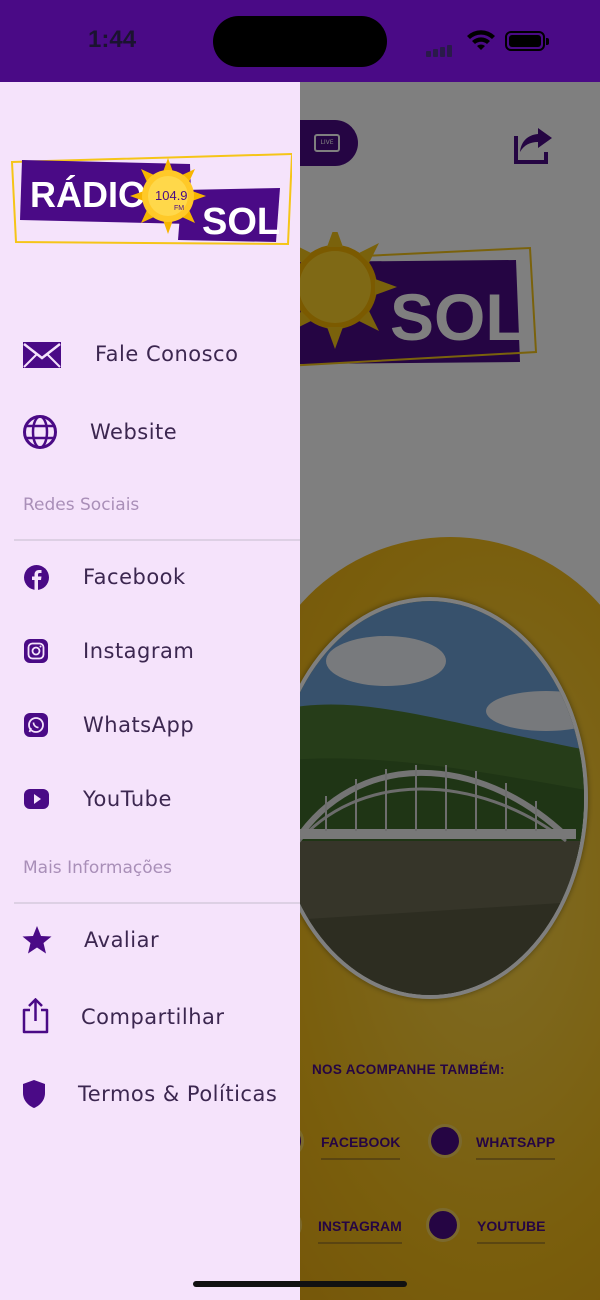 This screenshot has width=600, height=1300. What do you see at coordinates (40, 432) in the screenshot?
I see `globe-icon` at bounding box center [40, 432].